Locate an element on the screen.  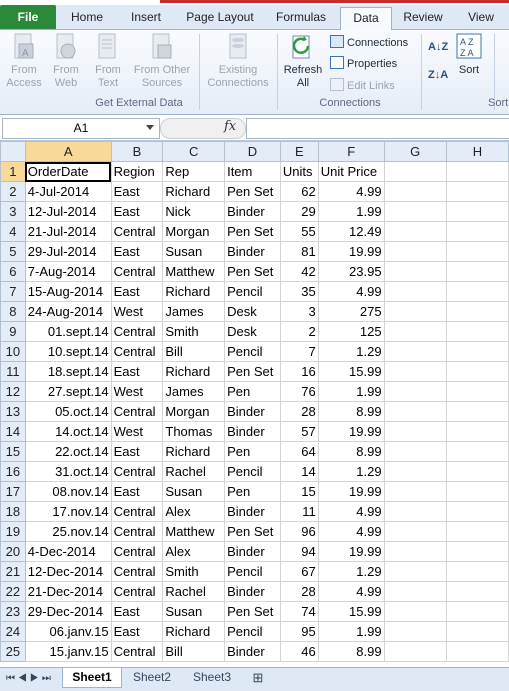
row-header: 6 is located at coordinates (13, 271).